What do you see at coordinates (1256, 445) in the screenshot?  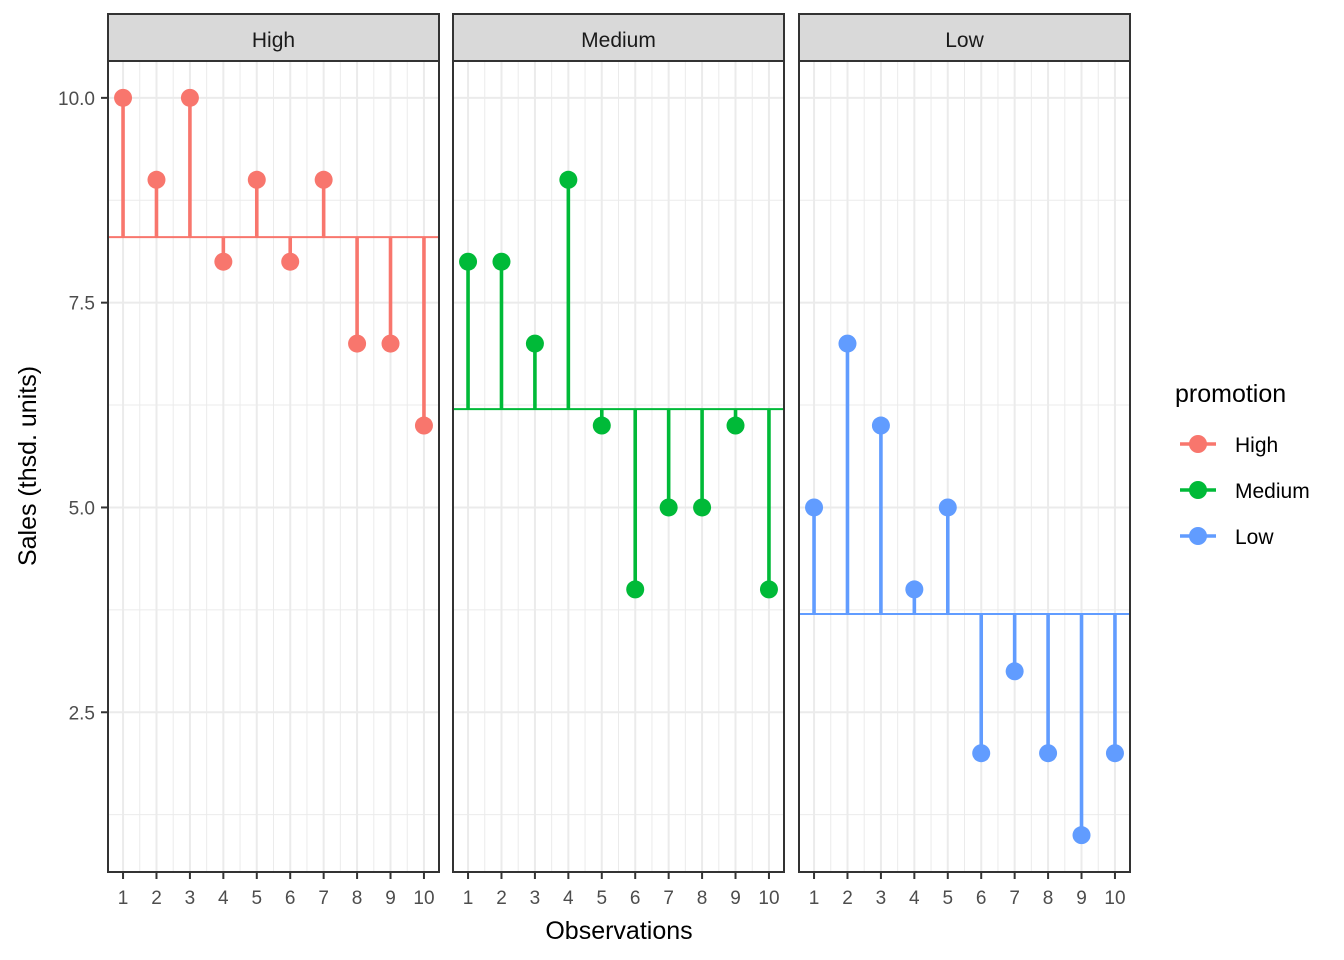 I see `legend-label: High` at bounding box center [1256, 445].